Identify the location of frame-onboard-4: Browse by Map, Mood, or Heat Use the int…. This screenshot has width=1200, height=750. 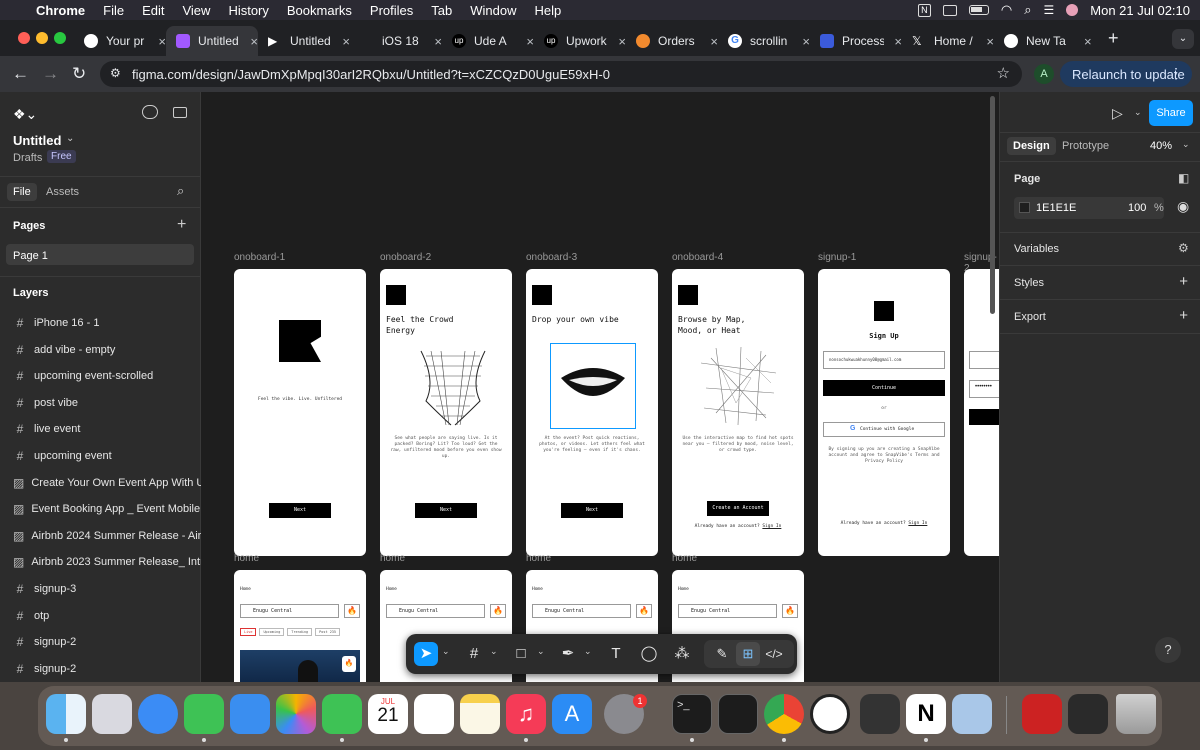
(738, 412).